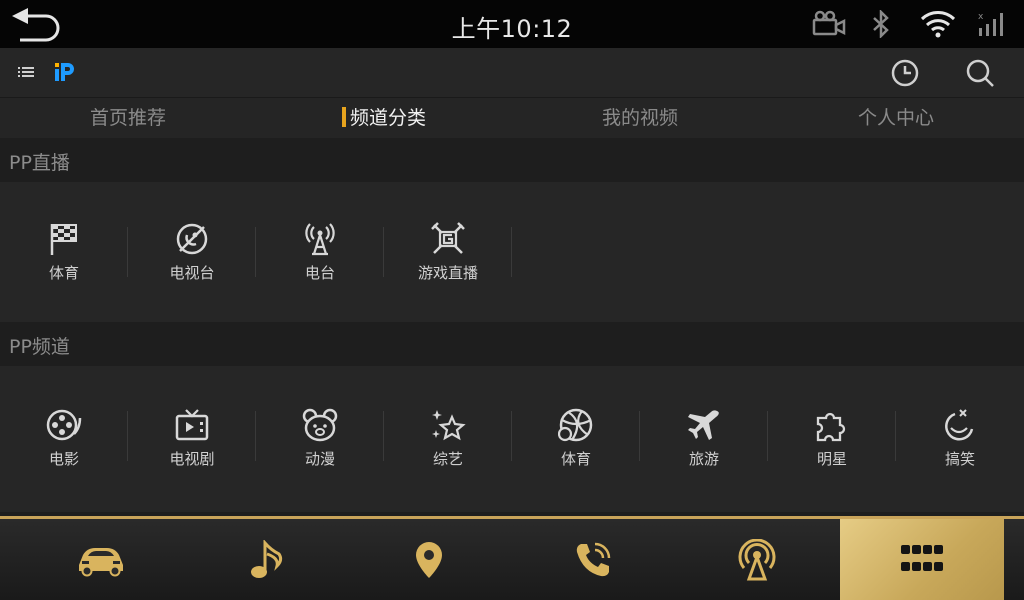  What do you see at coordinates (575, 425) in the screenshot?
I see `basketball-icon` at bounding box center [575, 425].